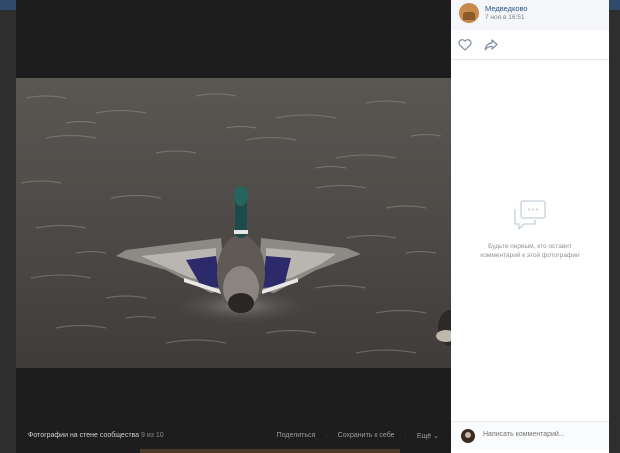  Describe the element at coordinates (296, 436) in the screenshot. I see `share-photo-link: Поделиться` at that location.